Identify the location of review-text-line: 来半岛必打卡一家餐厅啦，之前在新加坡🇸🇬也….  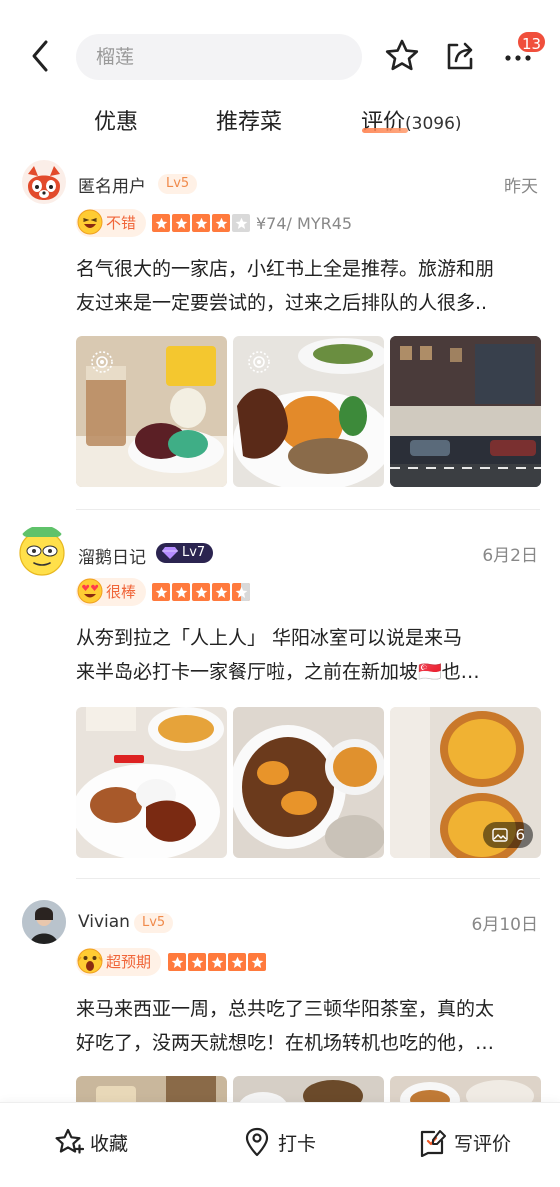
(278, 672).